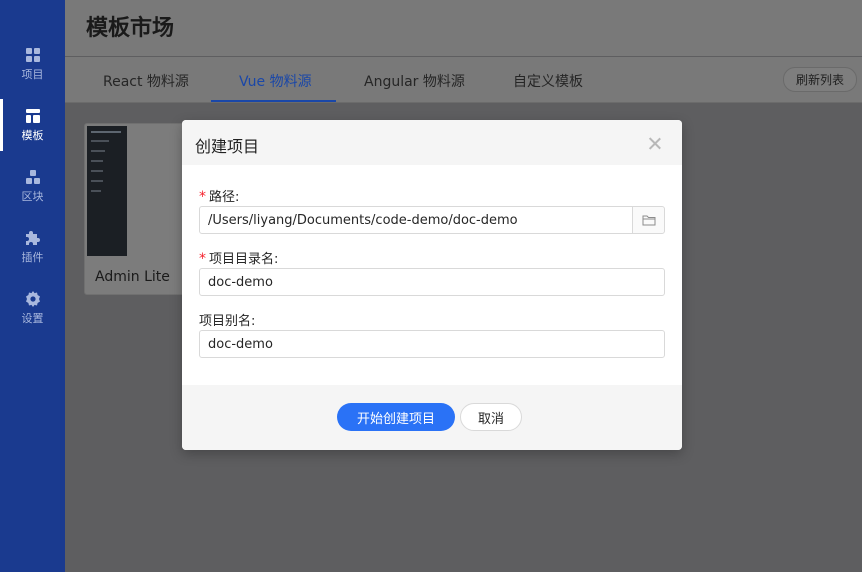  I want to click on sidebar: 项目 模板 区块 插件 设置, so click(32, 286).